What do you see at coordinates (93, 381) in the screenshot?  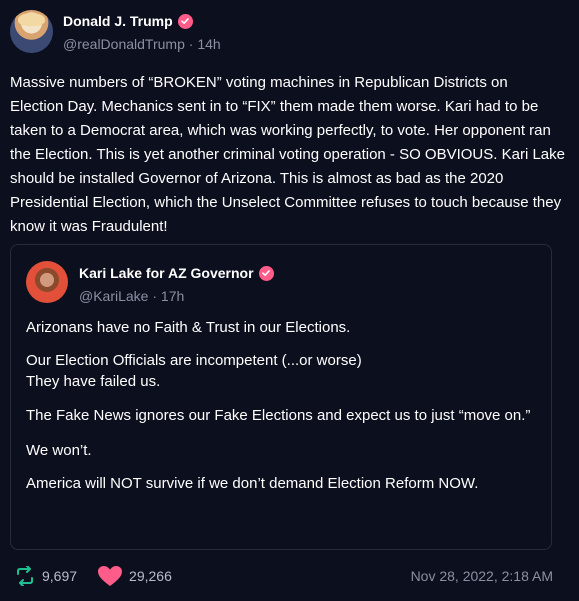 I see `quoted-paragraph: They have failed us.` at bounding box center [93, 381].